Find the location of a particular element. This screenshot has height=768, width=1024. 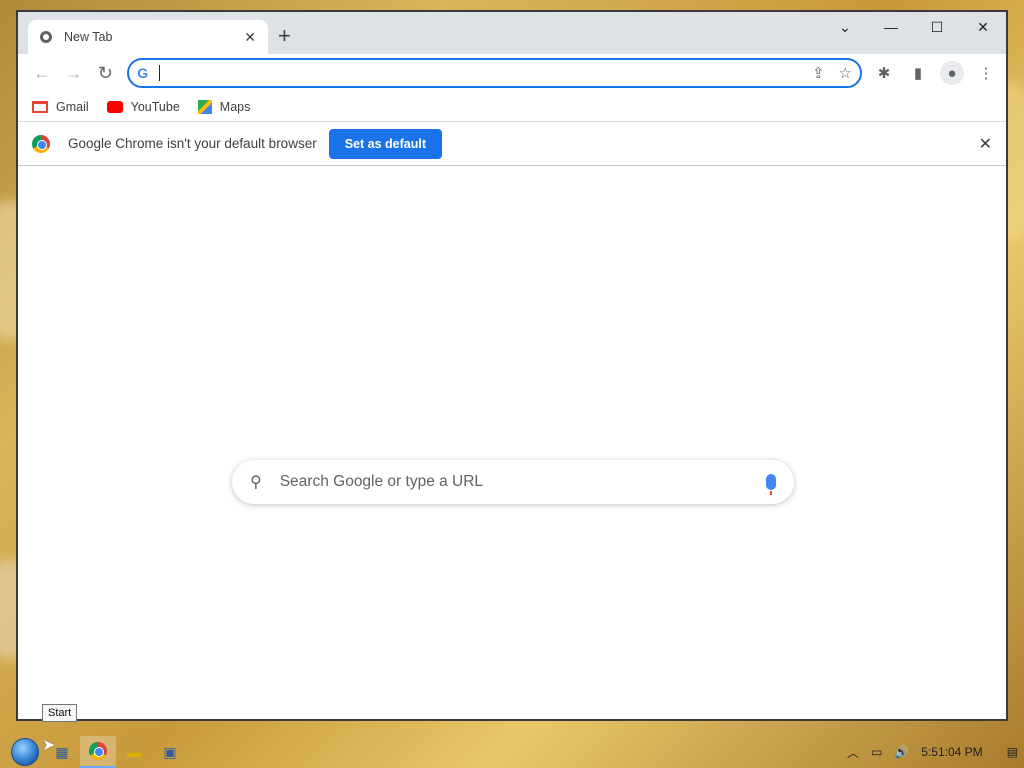

search-icon: ⚲ is located at coordinates (256, 482).